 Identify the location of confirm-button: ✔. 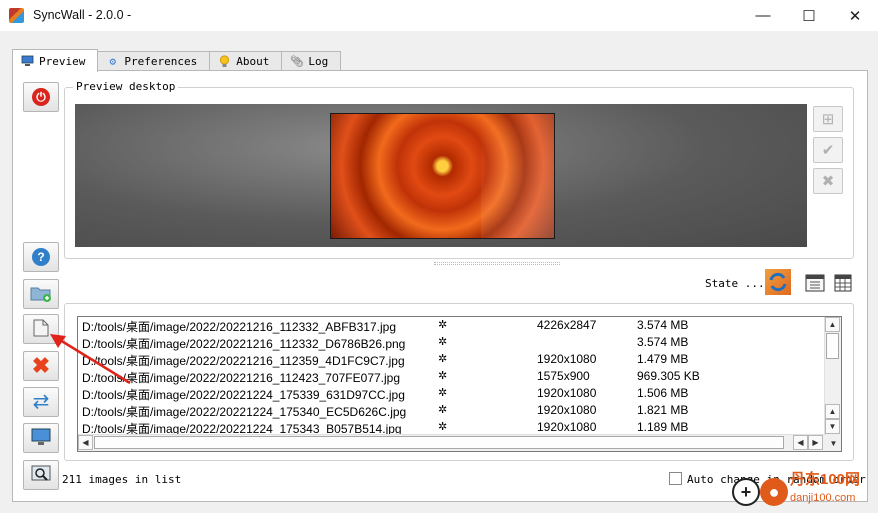
(828, 150).